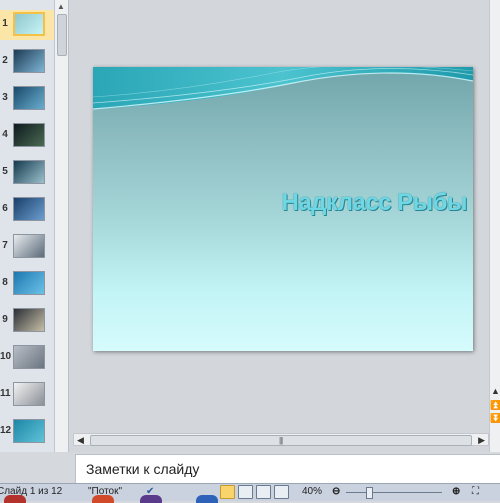 This screenshot has height=503, width=500. Describe the element at coordinates (6, 356) in the screenshot. I see `slide-number: 10` at that location.